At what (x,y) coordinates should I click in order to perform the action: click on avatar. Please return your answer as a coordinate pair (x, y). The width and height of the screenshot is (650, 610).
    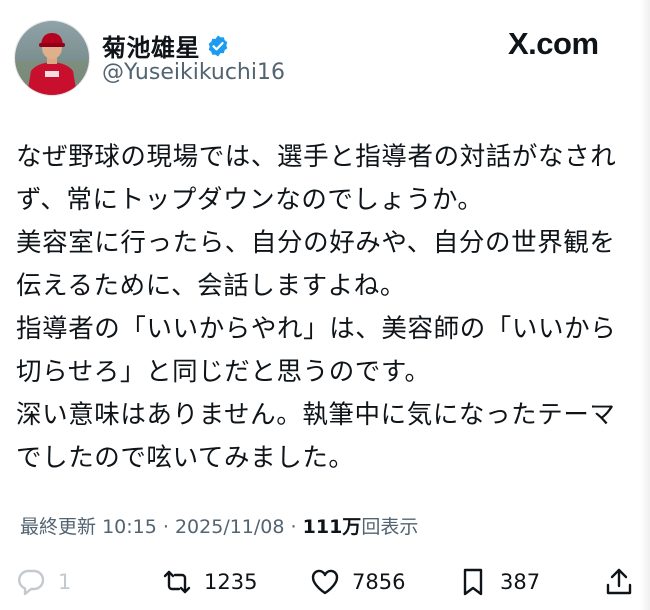
    Looking at the image, I should click on (52, 58).